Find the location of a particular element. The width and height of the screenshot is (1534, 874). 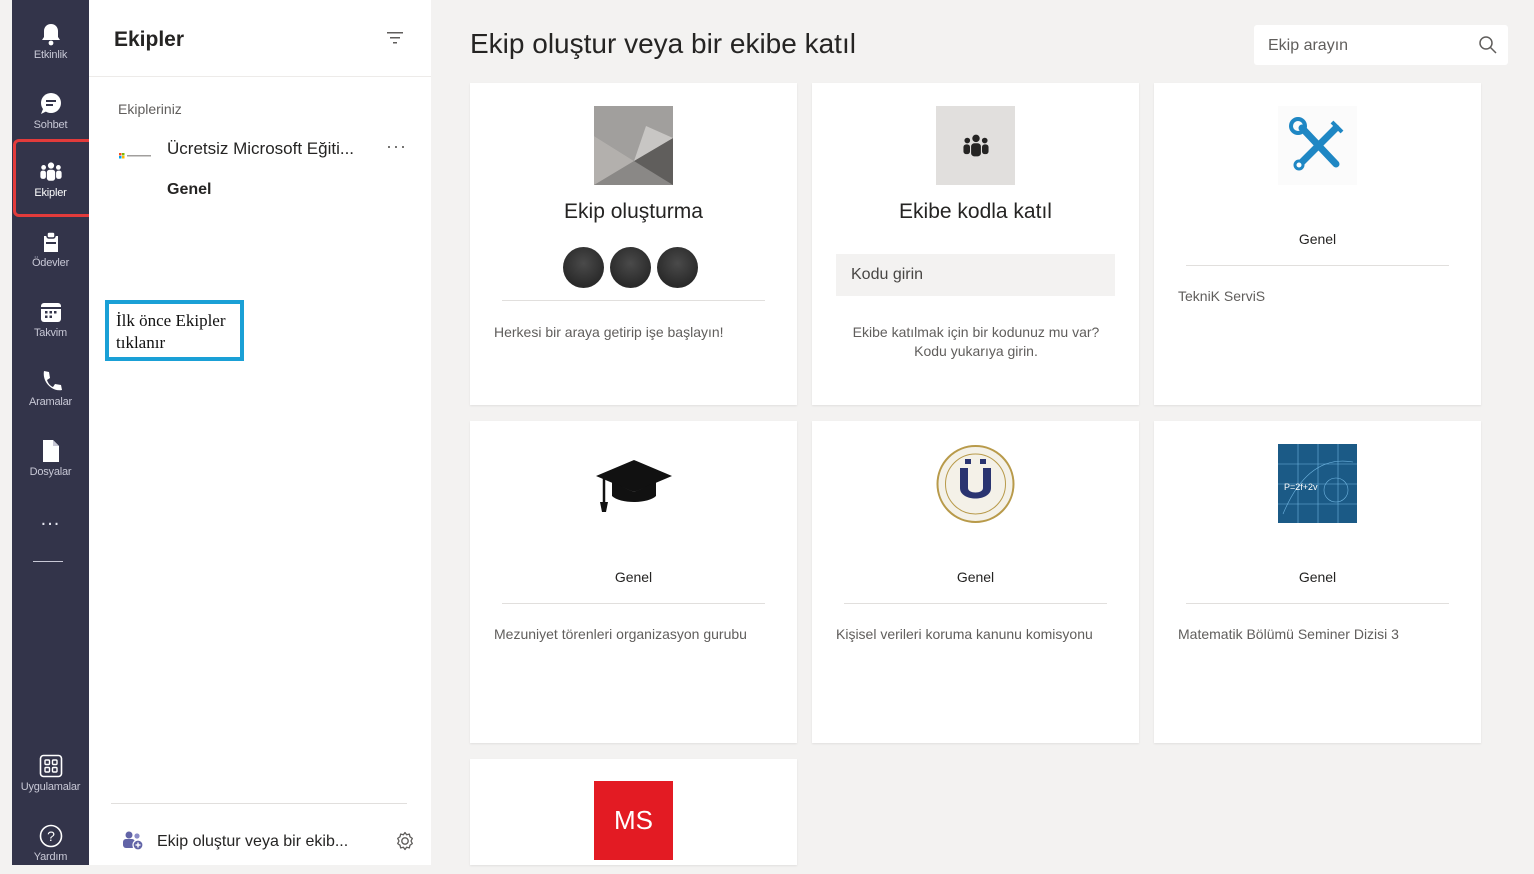

team-logo-icon is located at coordinates (135, 152).